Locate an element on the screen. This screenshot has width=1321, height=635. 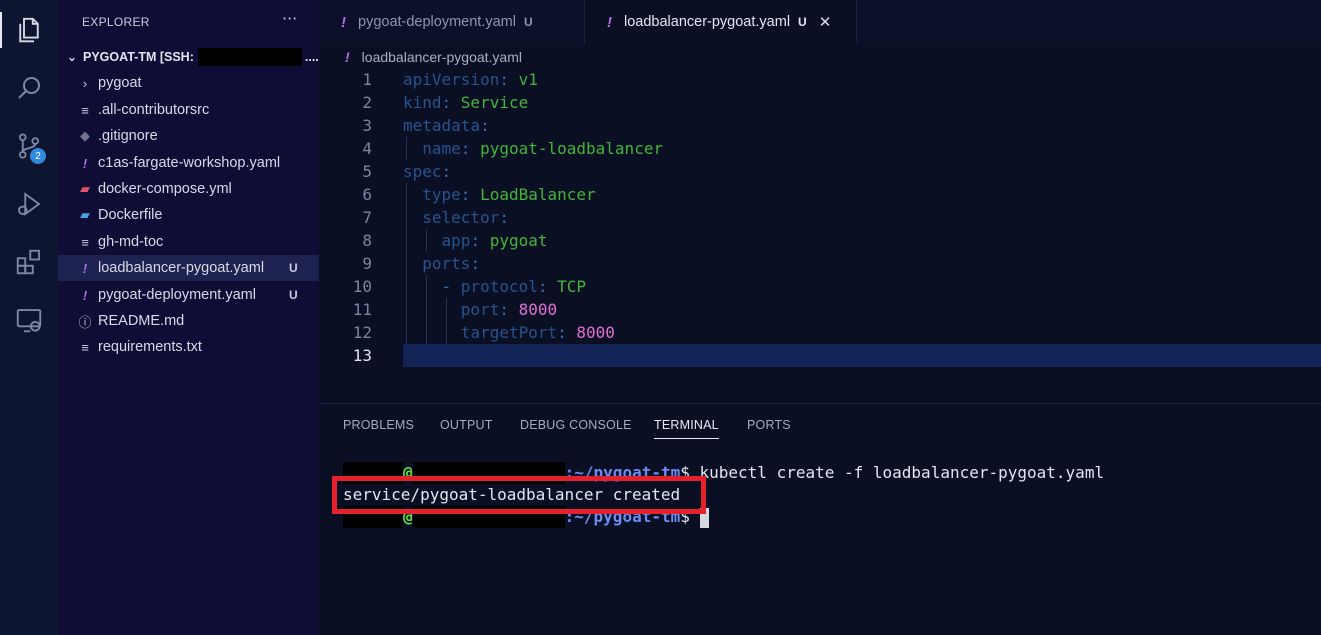
code-line: 8 app: pygoat is located at coordinates (820, 240).